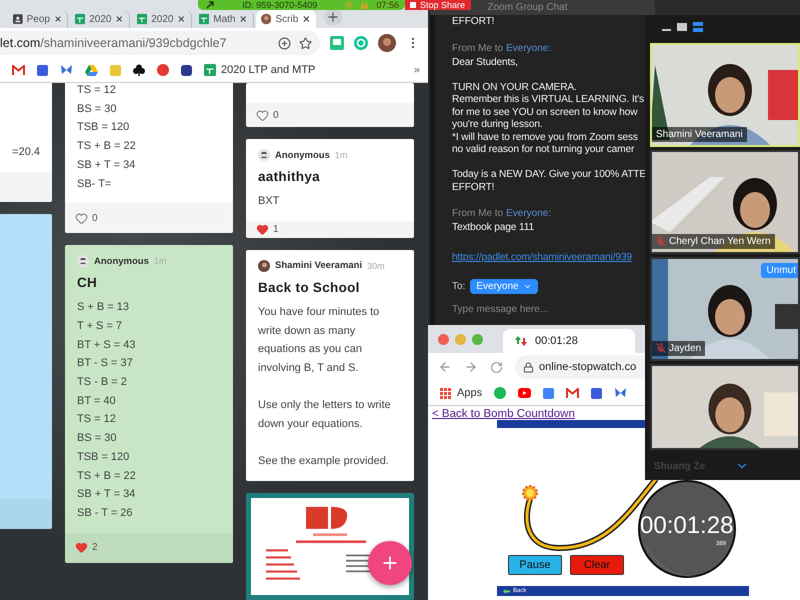 This screenshot has width=800, height=600. Describe the element at coordinates (276, 229) in the screenshot. I see `like-count: 1` at that location.